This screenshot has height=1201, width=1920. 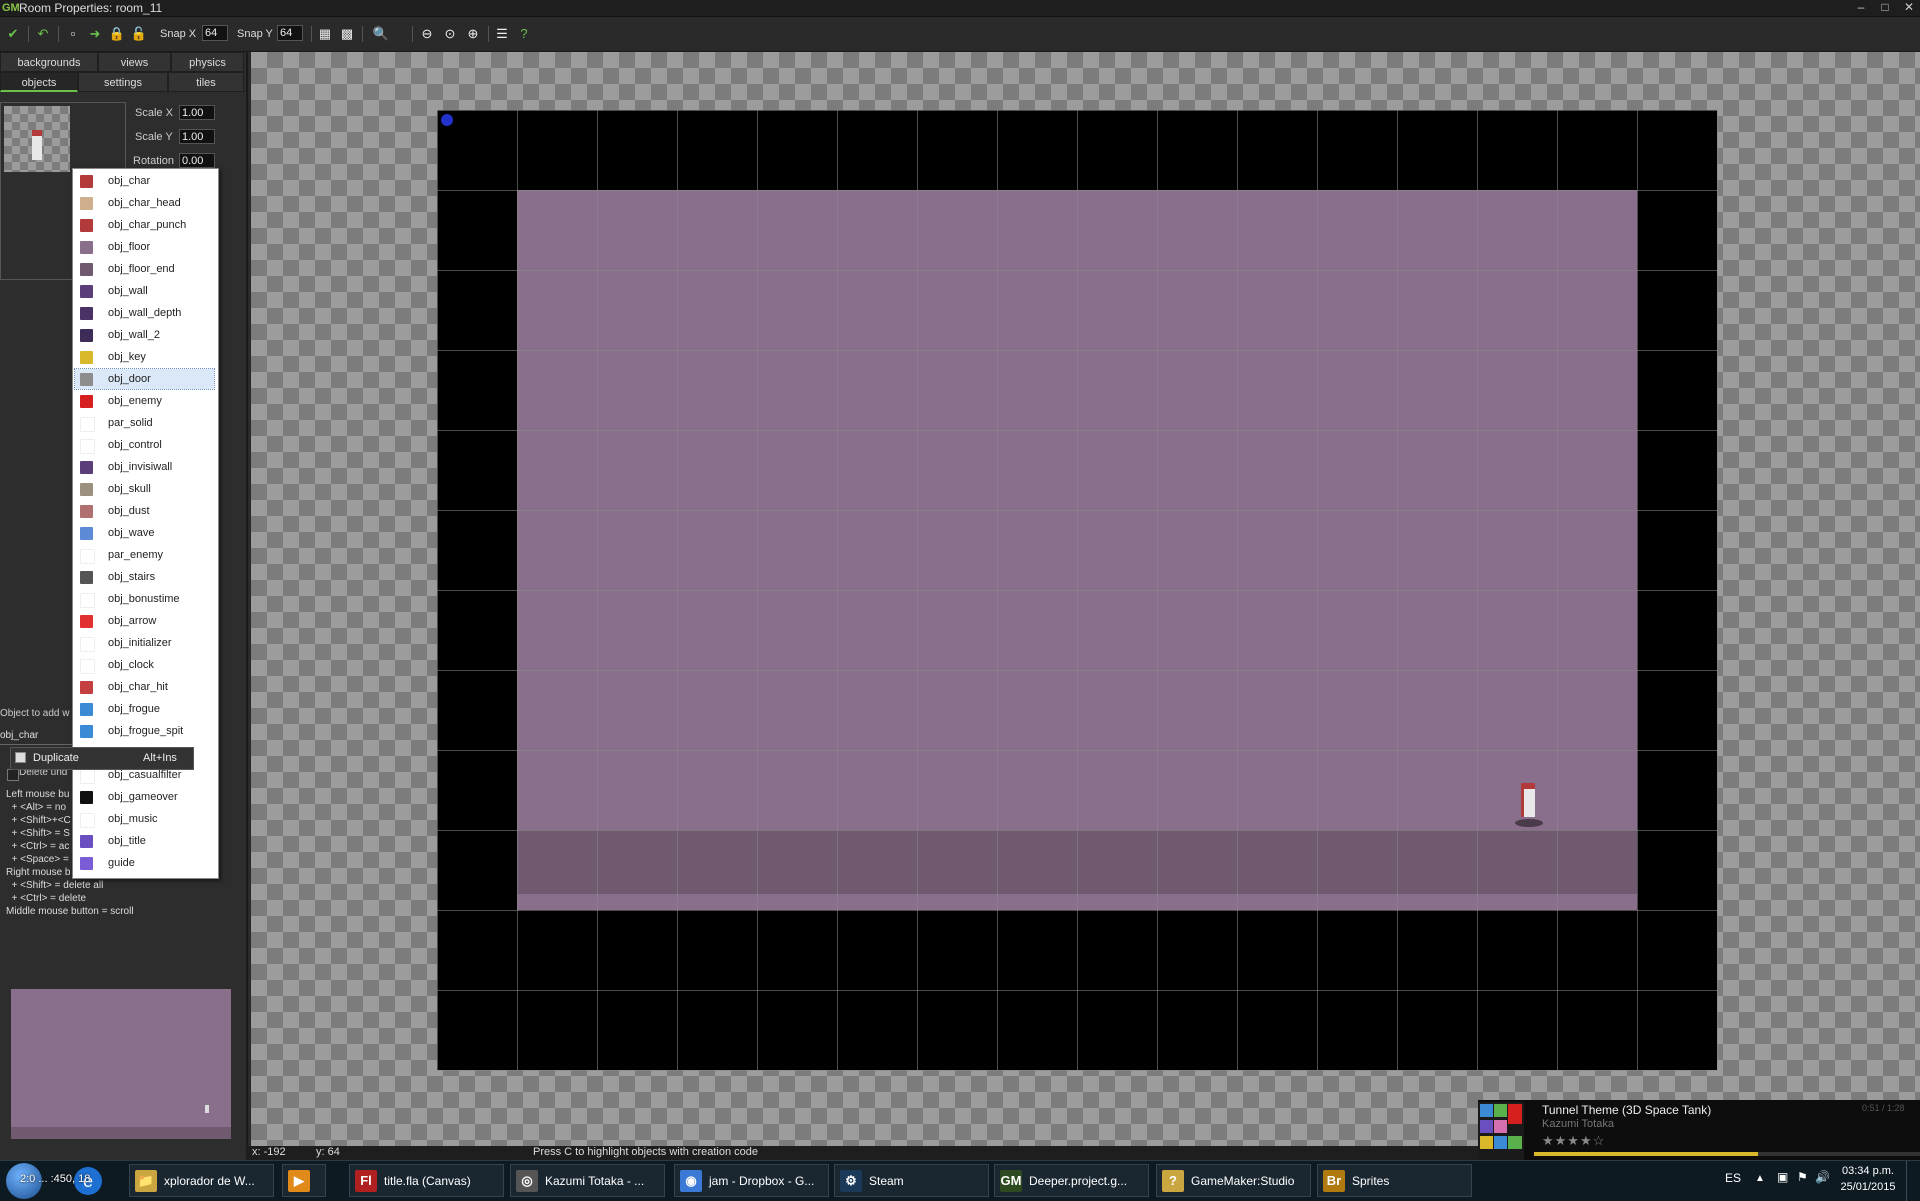 I want to click on zoom-in-icon: ⊕, so click(x=473, y=34).